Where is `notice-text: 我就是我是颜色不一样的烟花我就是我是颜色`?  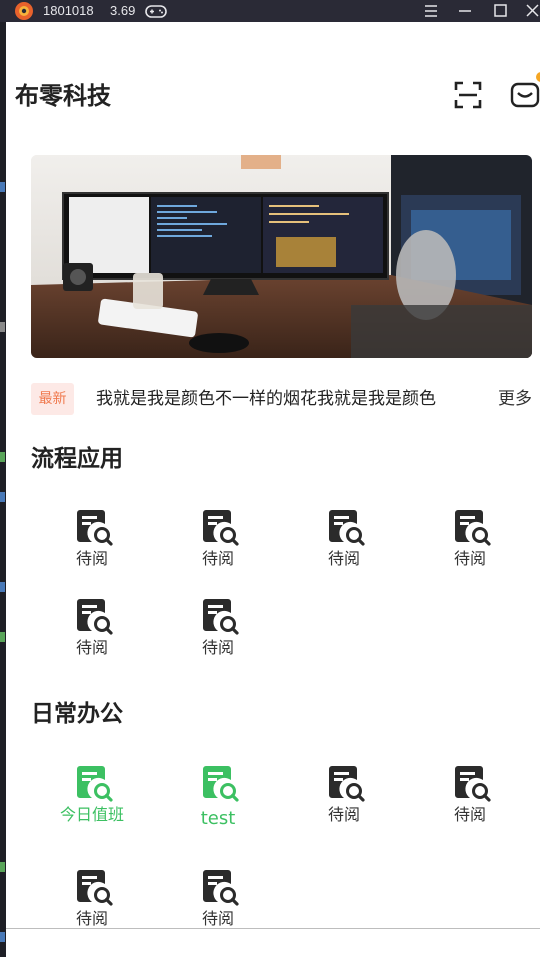
notice-text: 我就是我是颜色不一样的烟花我就是我是颜色 is located at coordinates (286, 399).